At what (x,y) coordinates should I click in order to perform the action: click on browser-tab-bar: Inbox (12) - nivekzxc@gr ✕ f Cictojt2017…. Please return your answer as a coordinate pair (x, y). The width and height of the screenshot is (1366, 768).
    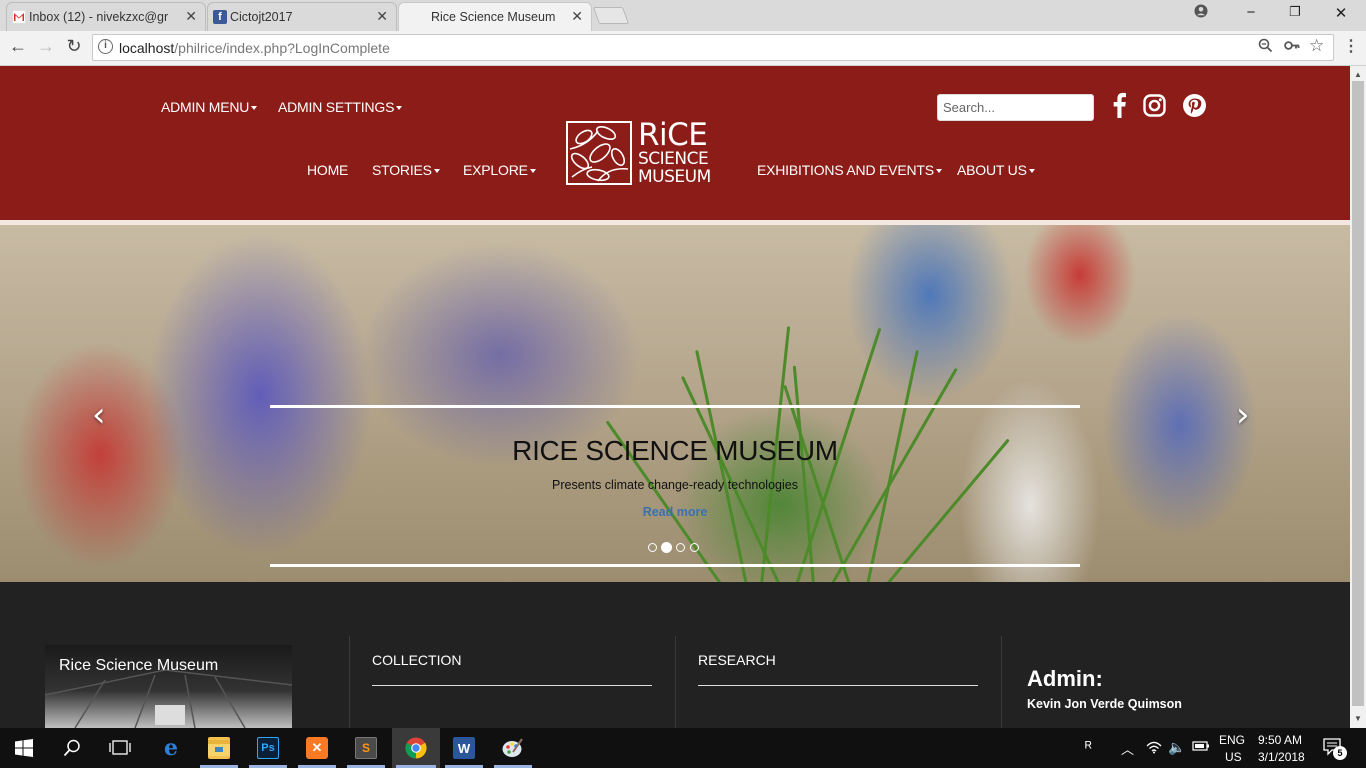
    Looking at the image, I should click on (683, 15).